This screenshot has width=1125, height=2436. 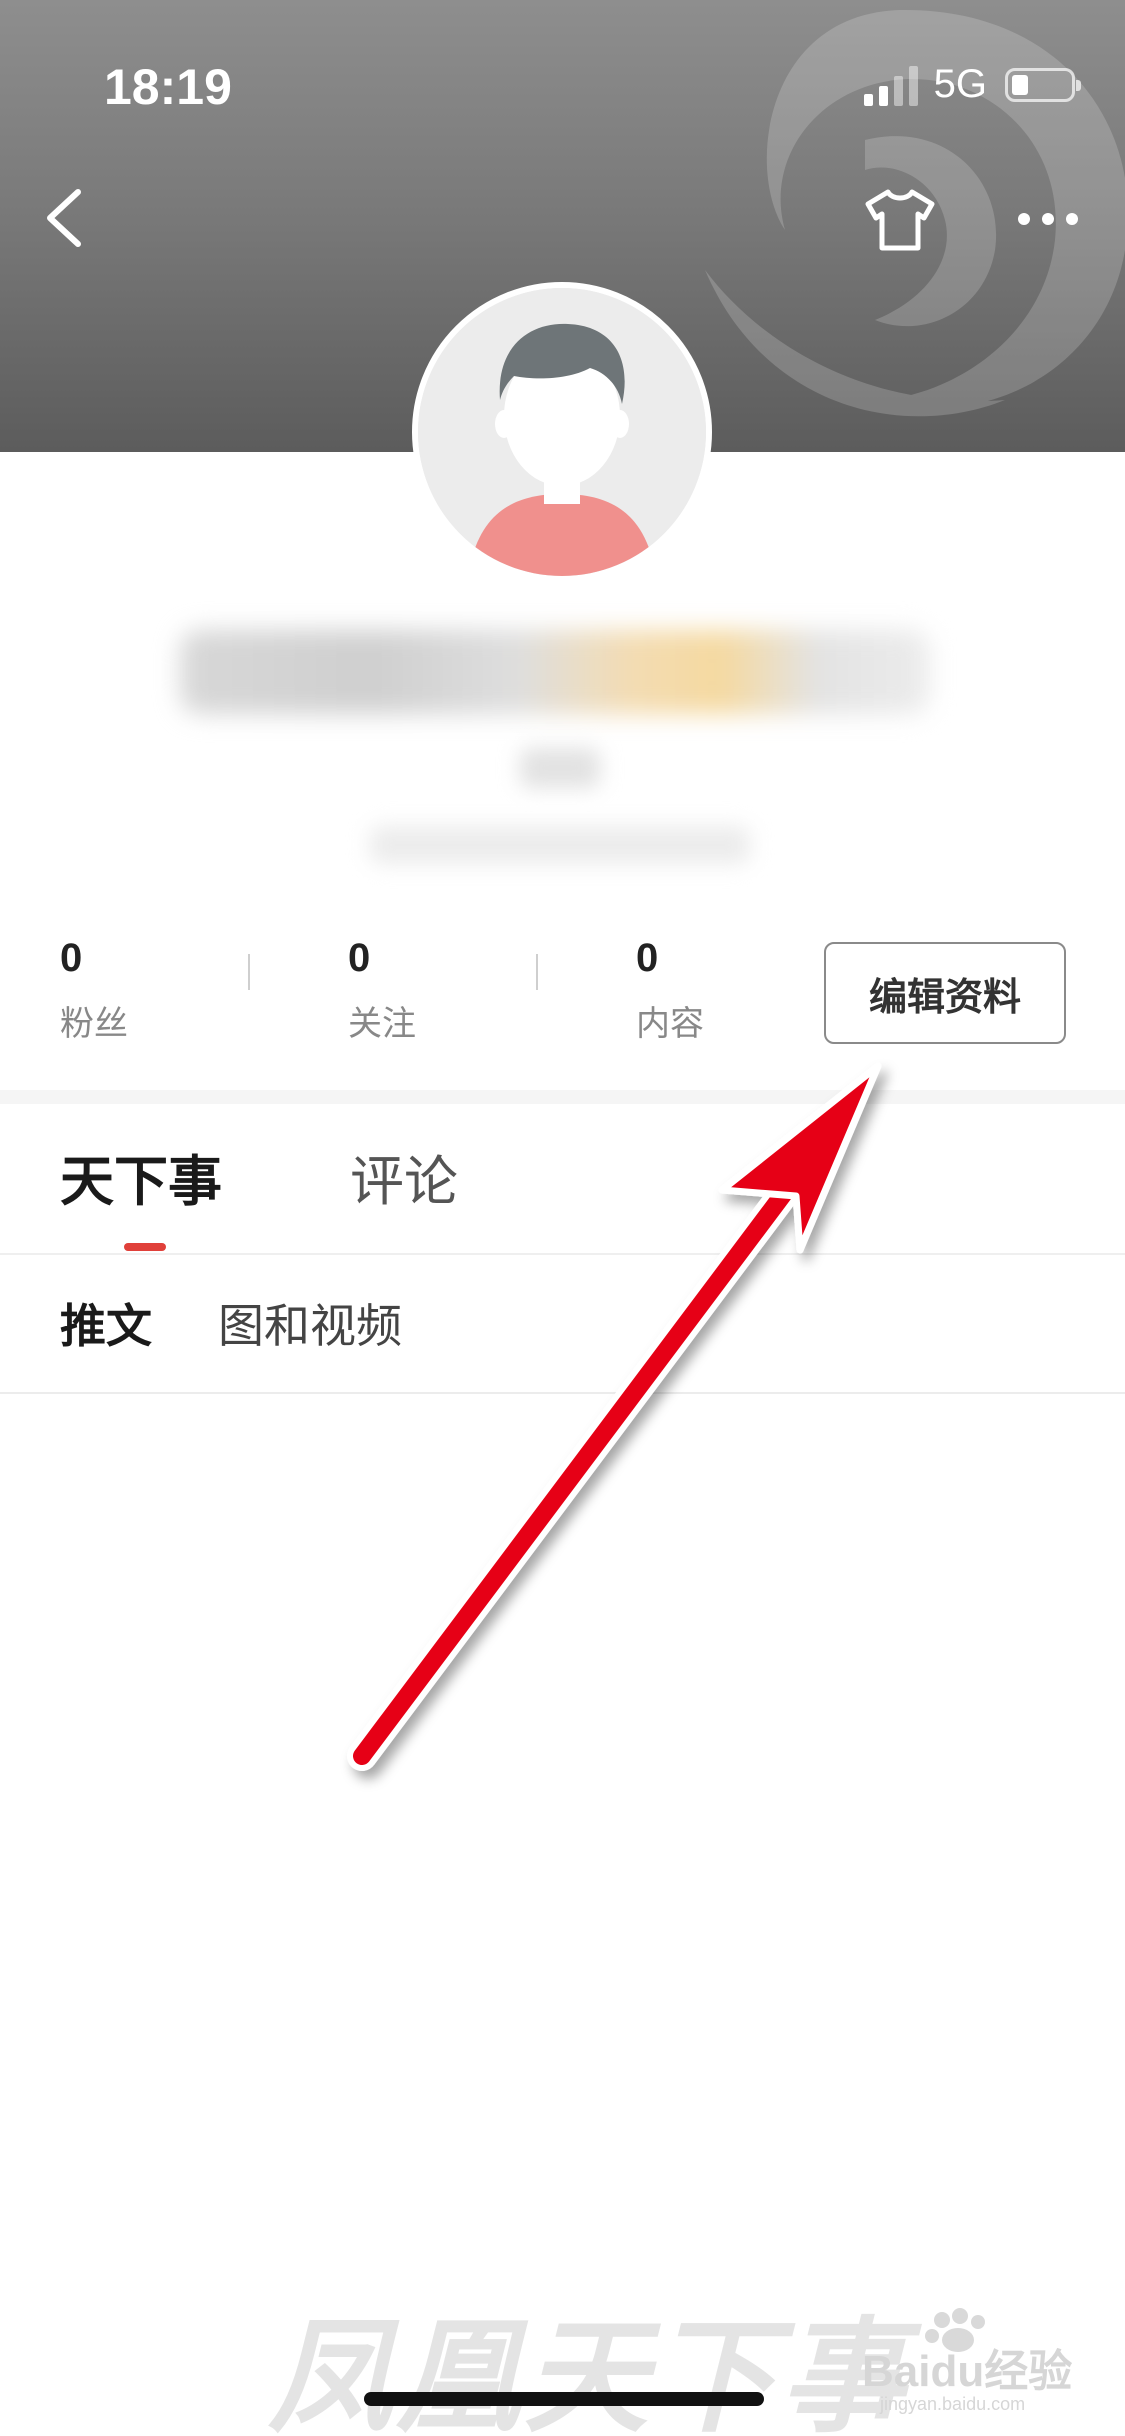 What do you see at coordinates (960, 84) in the screenshot?
I see `network-type: 5G` at bounding box center [960, 84].